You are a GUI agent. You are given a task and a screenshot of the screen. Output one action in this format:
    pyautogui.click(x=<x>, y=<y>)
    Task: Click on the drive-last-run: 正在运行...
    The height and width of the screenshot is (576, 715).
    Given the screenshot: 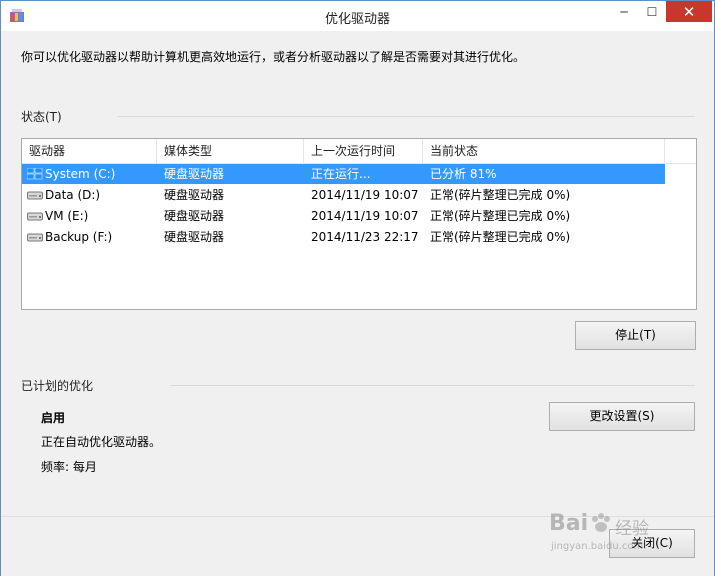 What is the action you would take?
    pyautogui.click(x=341, y=174)
    